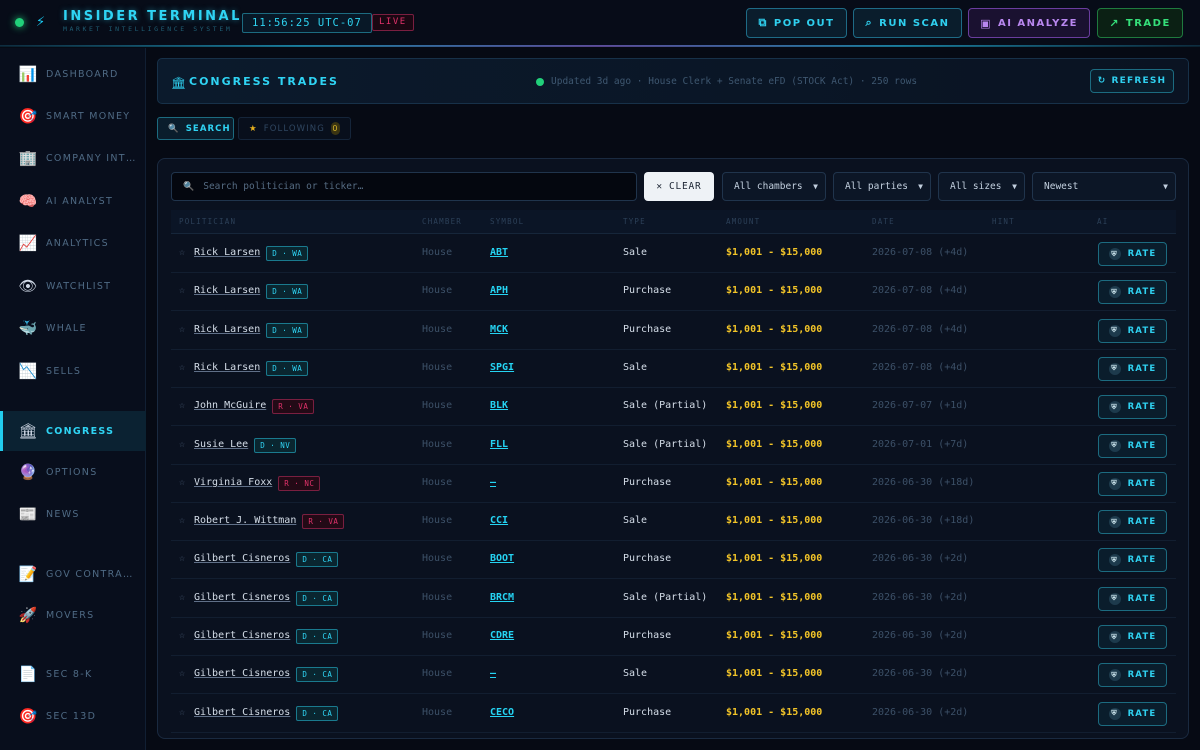 The width and height of the screenshot is (1200, 750). I want to click on symbol-link: CDRE, so click(502, 635).